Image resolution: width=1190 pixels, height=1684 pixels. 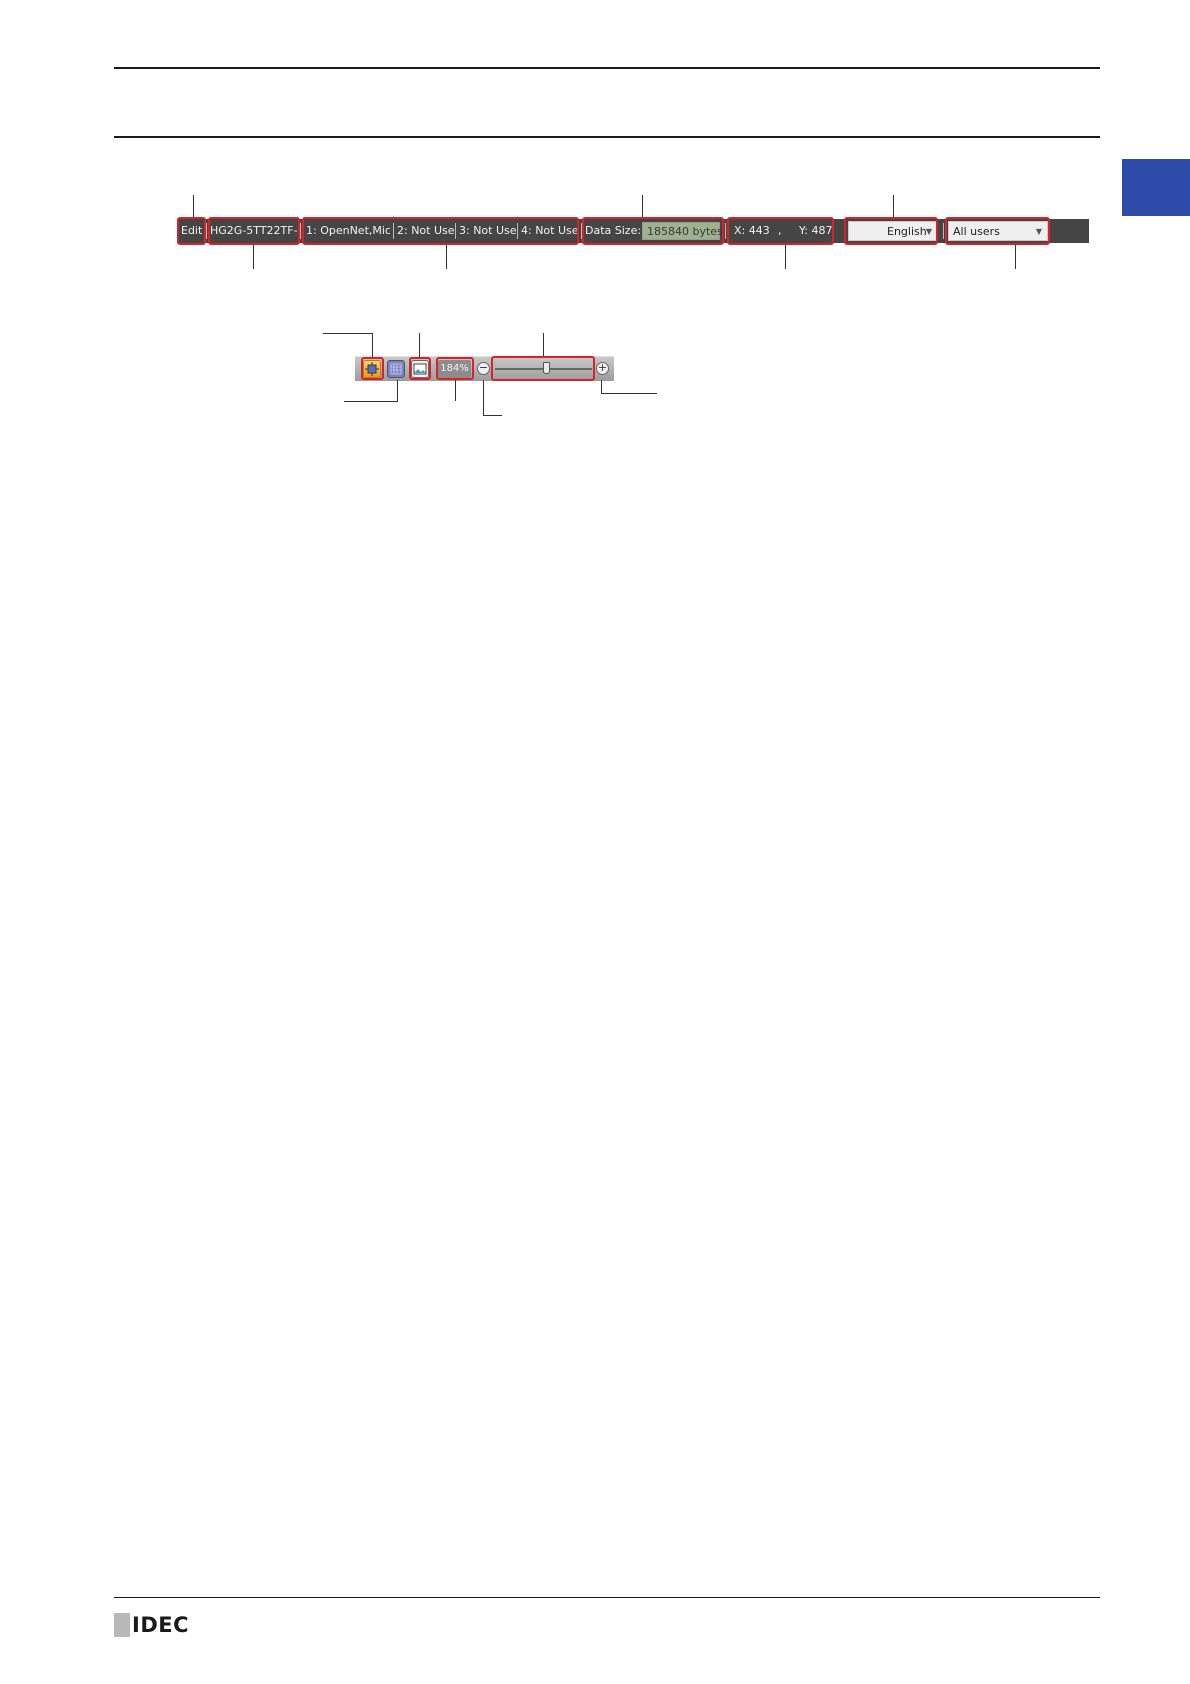 What do you see at coordinates (254, 231) in the screenshot?
I see `highlight-model` at bounding box center [254, 231].